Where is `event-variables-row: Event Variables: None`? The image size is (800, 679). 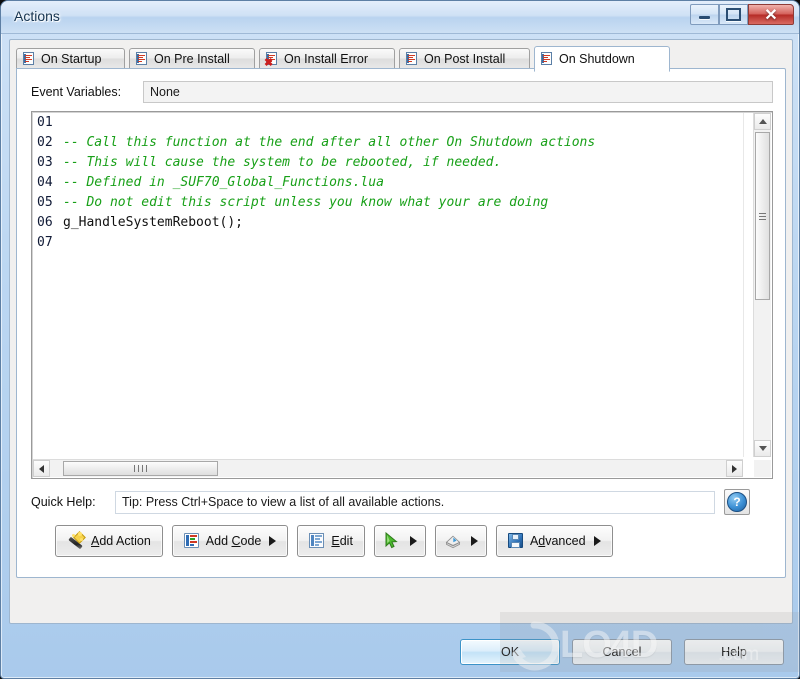 event-variables-row: Event Variables: None is located at coordinates (402, 92).